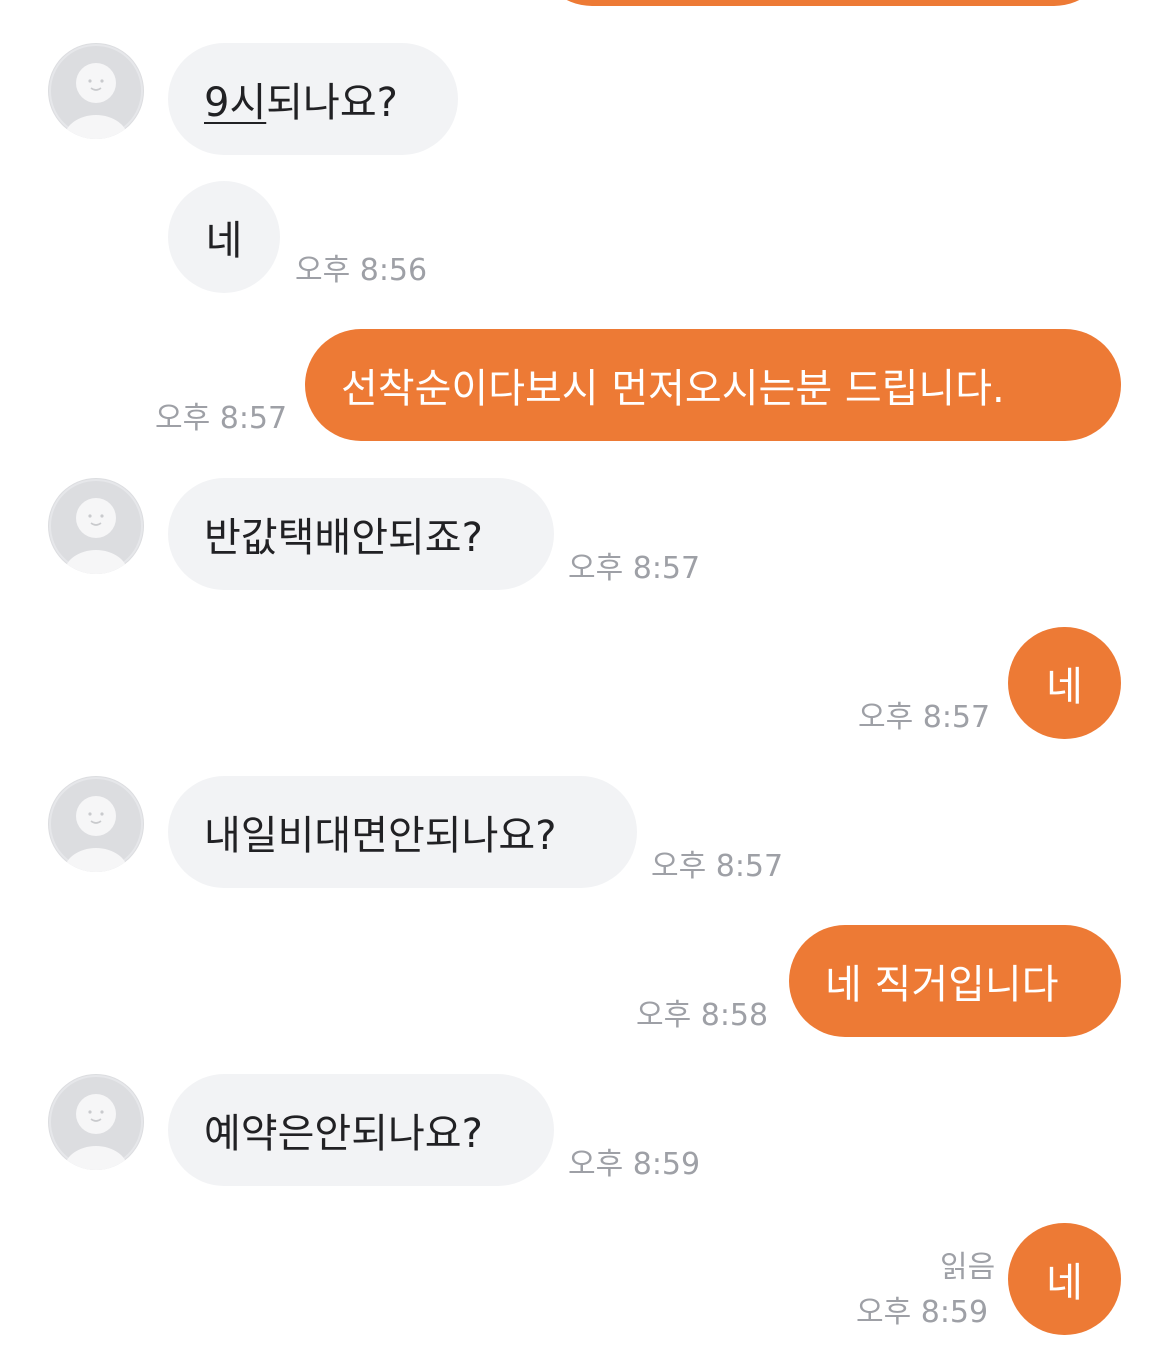  Describe the element at coordinates (673, 389) in the screenshot. I see `message-text: 선착순이다보시 먼저오시는분 드립니다.` at that location.